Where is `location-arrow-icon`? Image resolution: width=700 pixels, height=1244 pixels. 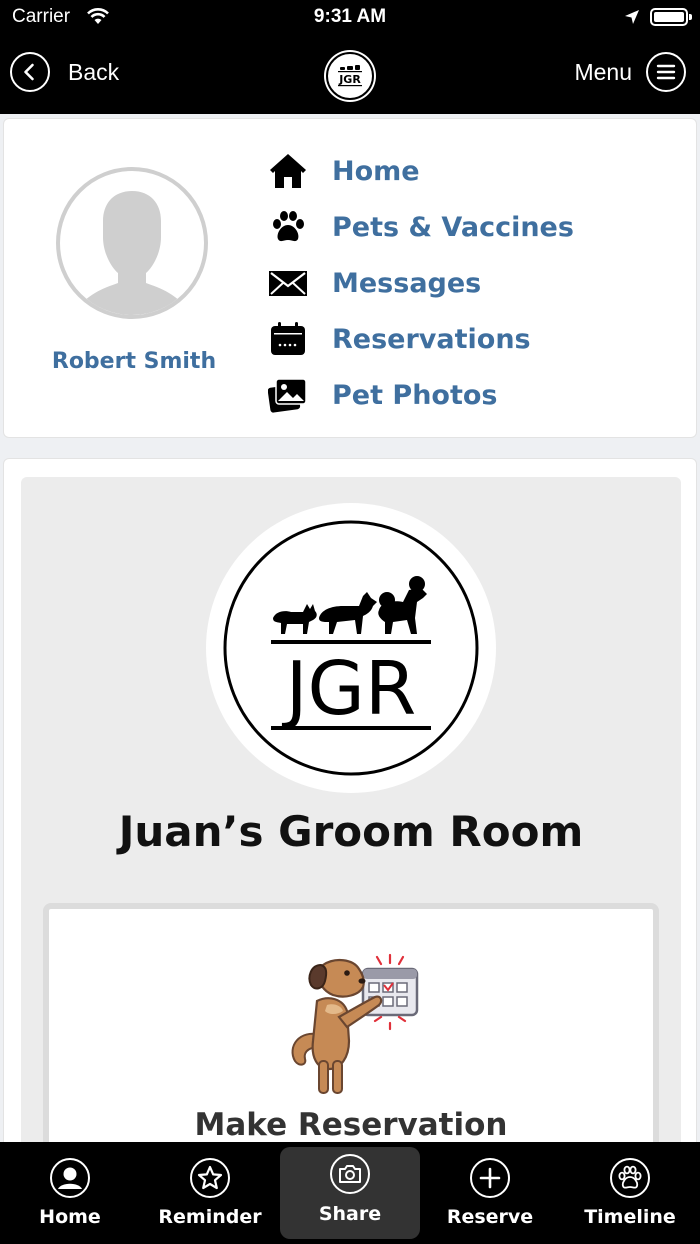 location-arrow-icon is located at coordinates (632, 19).